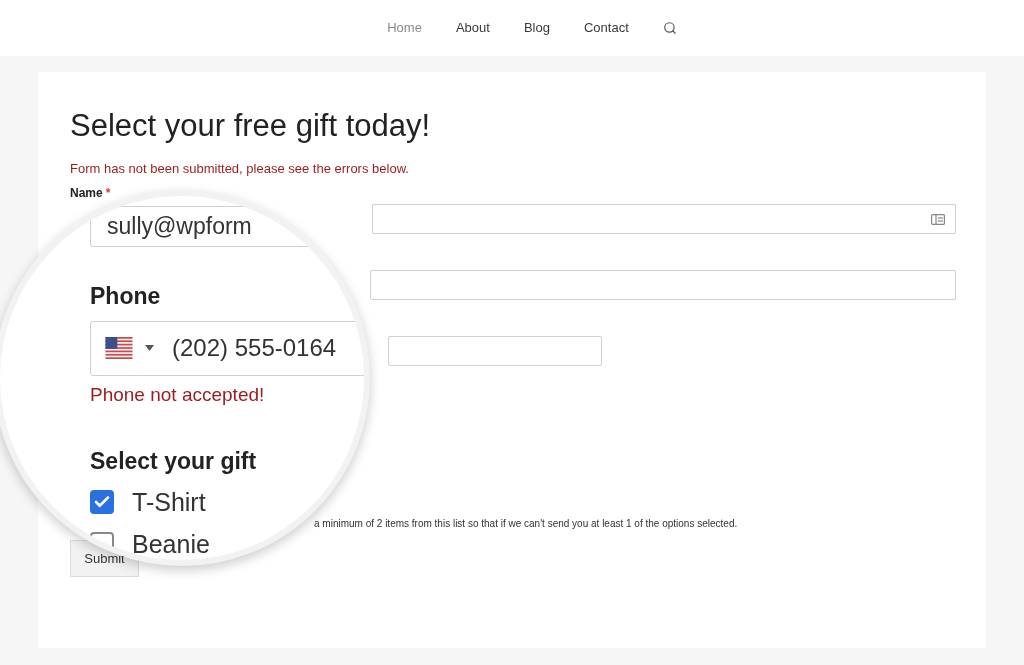  Describe the element at coordinates (86, 193) in the screenshot. I see `field-label: Name` at that location.